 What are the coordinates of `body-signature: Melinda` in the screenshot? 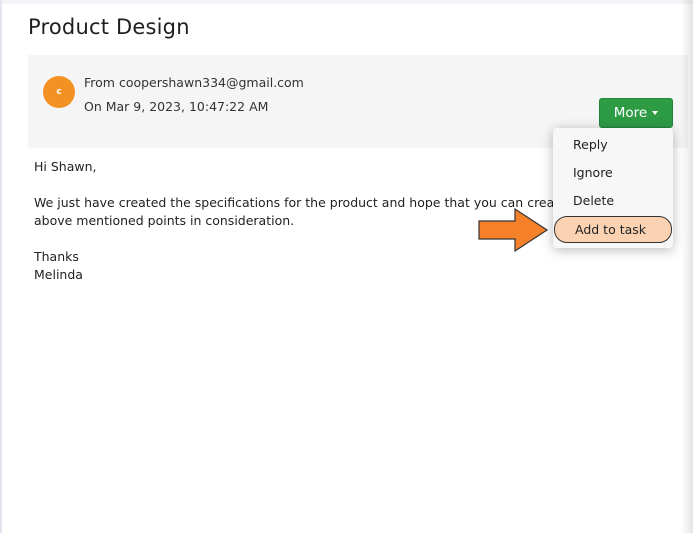 It's located at (58, 274).